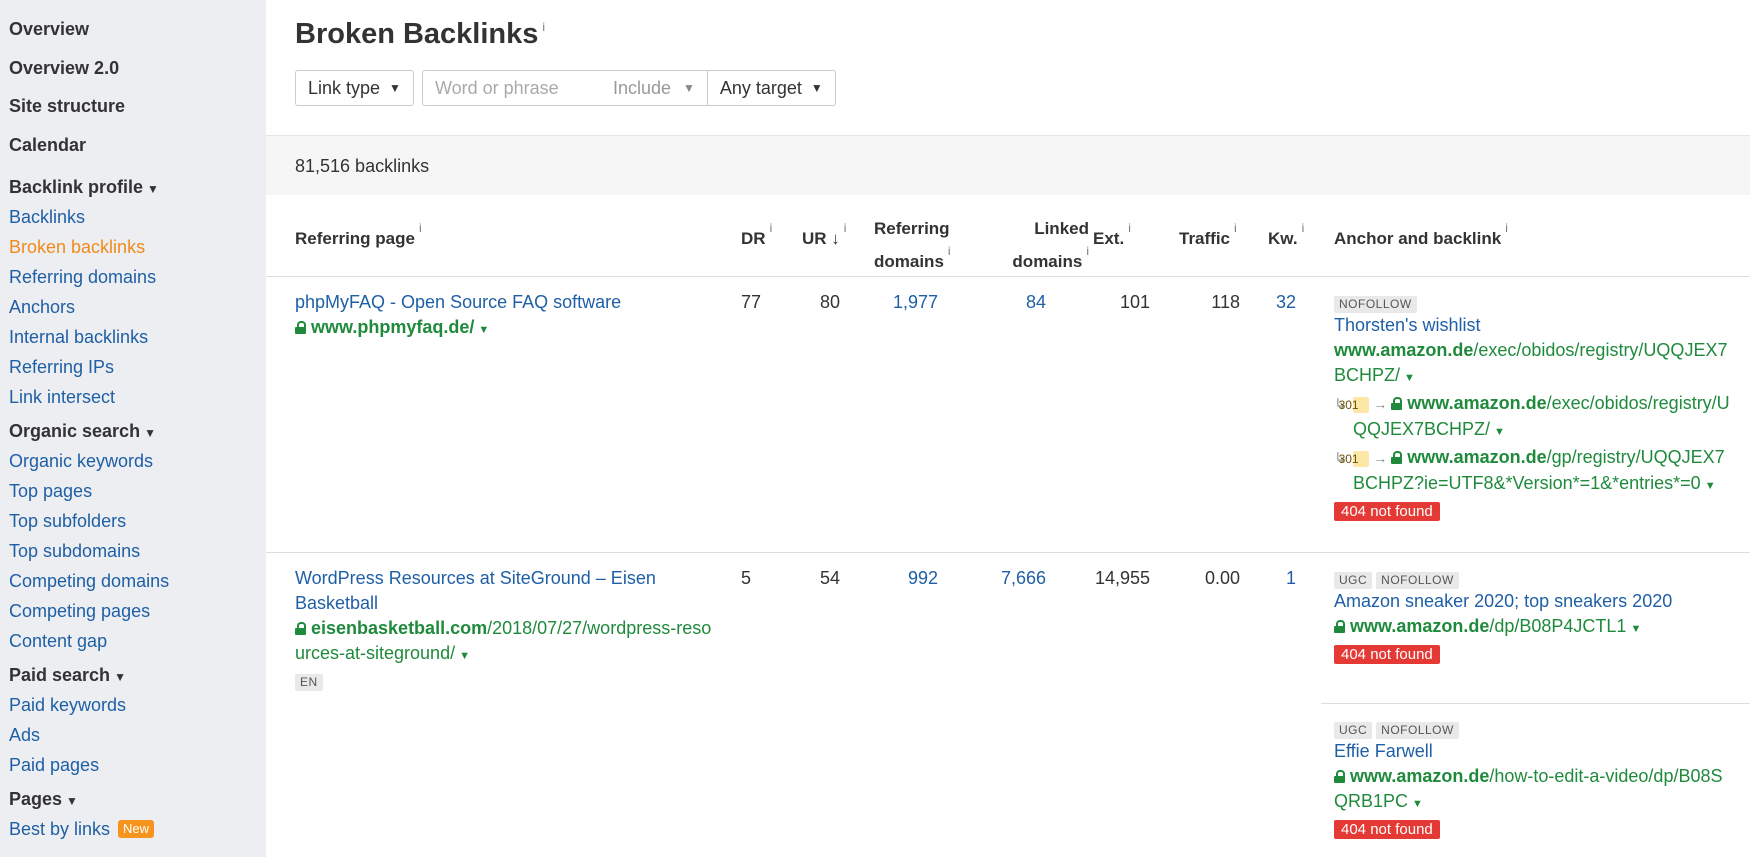  I want to click on sidebar-item-link-intersect: Link intersect, so click(133, 401).